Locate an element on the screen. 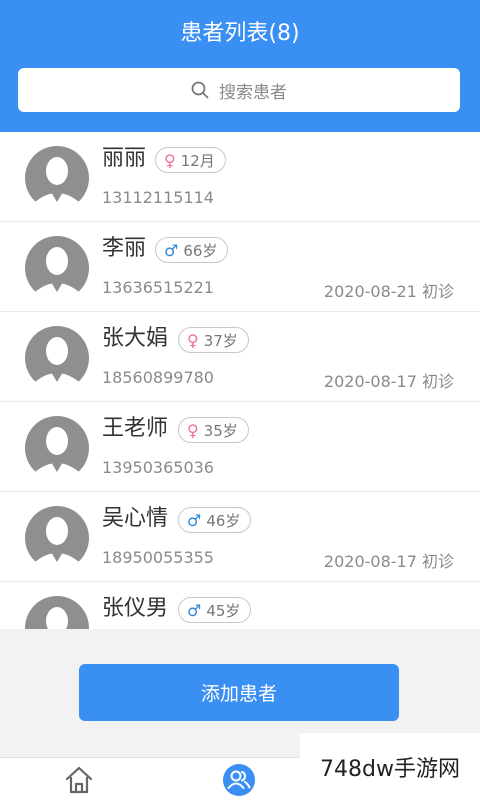  gender-age-badge: ♂ 46岁 is located at coordinates (215, 520).